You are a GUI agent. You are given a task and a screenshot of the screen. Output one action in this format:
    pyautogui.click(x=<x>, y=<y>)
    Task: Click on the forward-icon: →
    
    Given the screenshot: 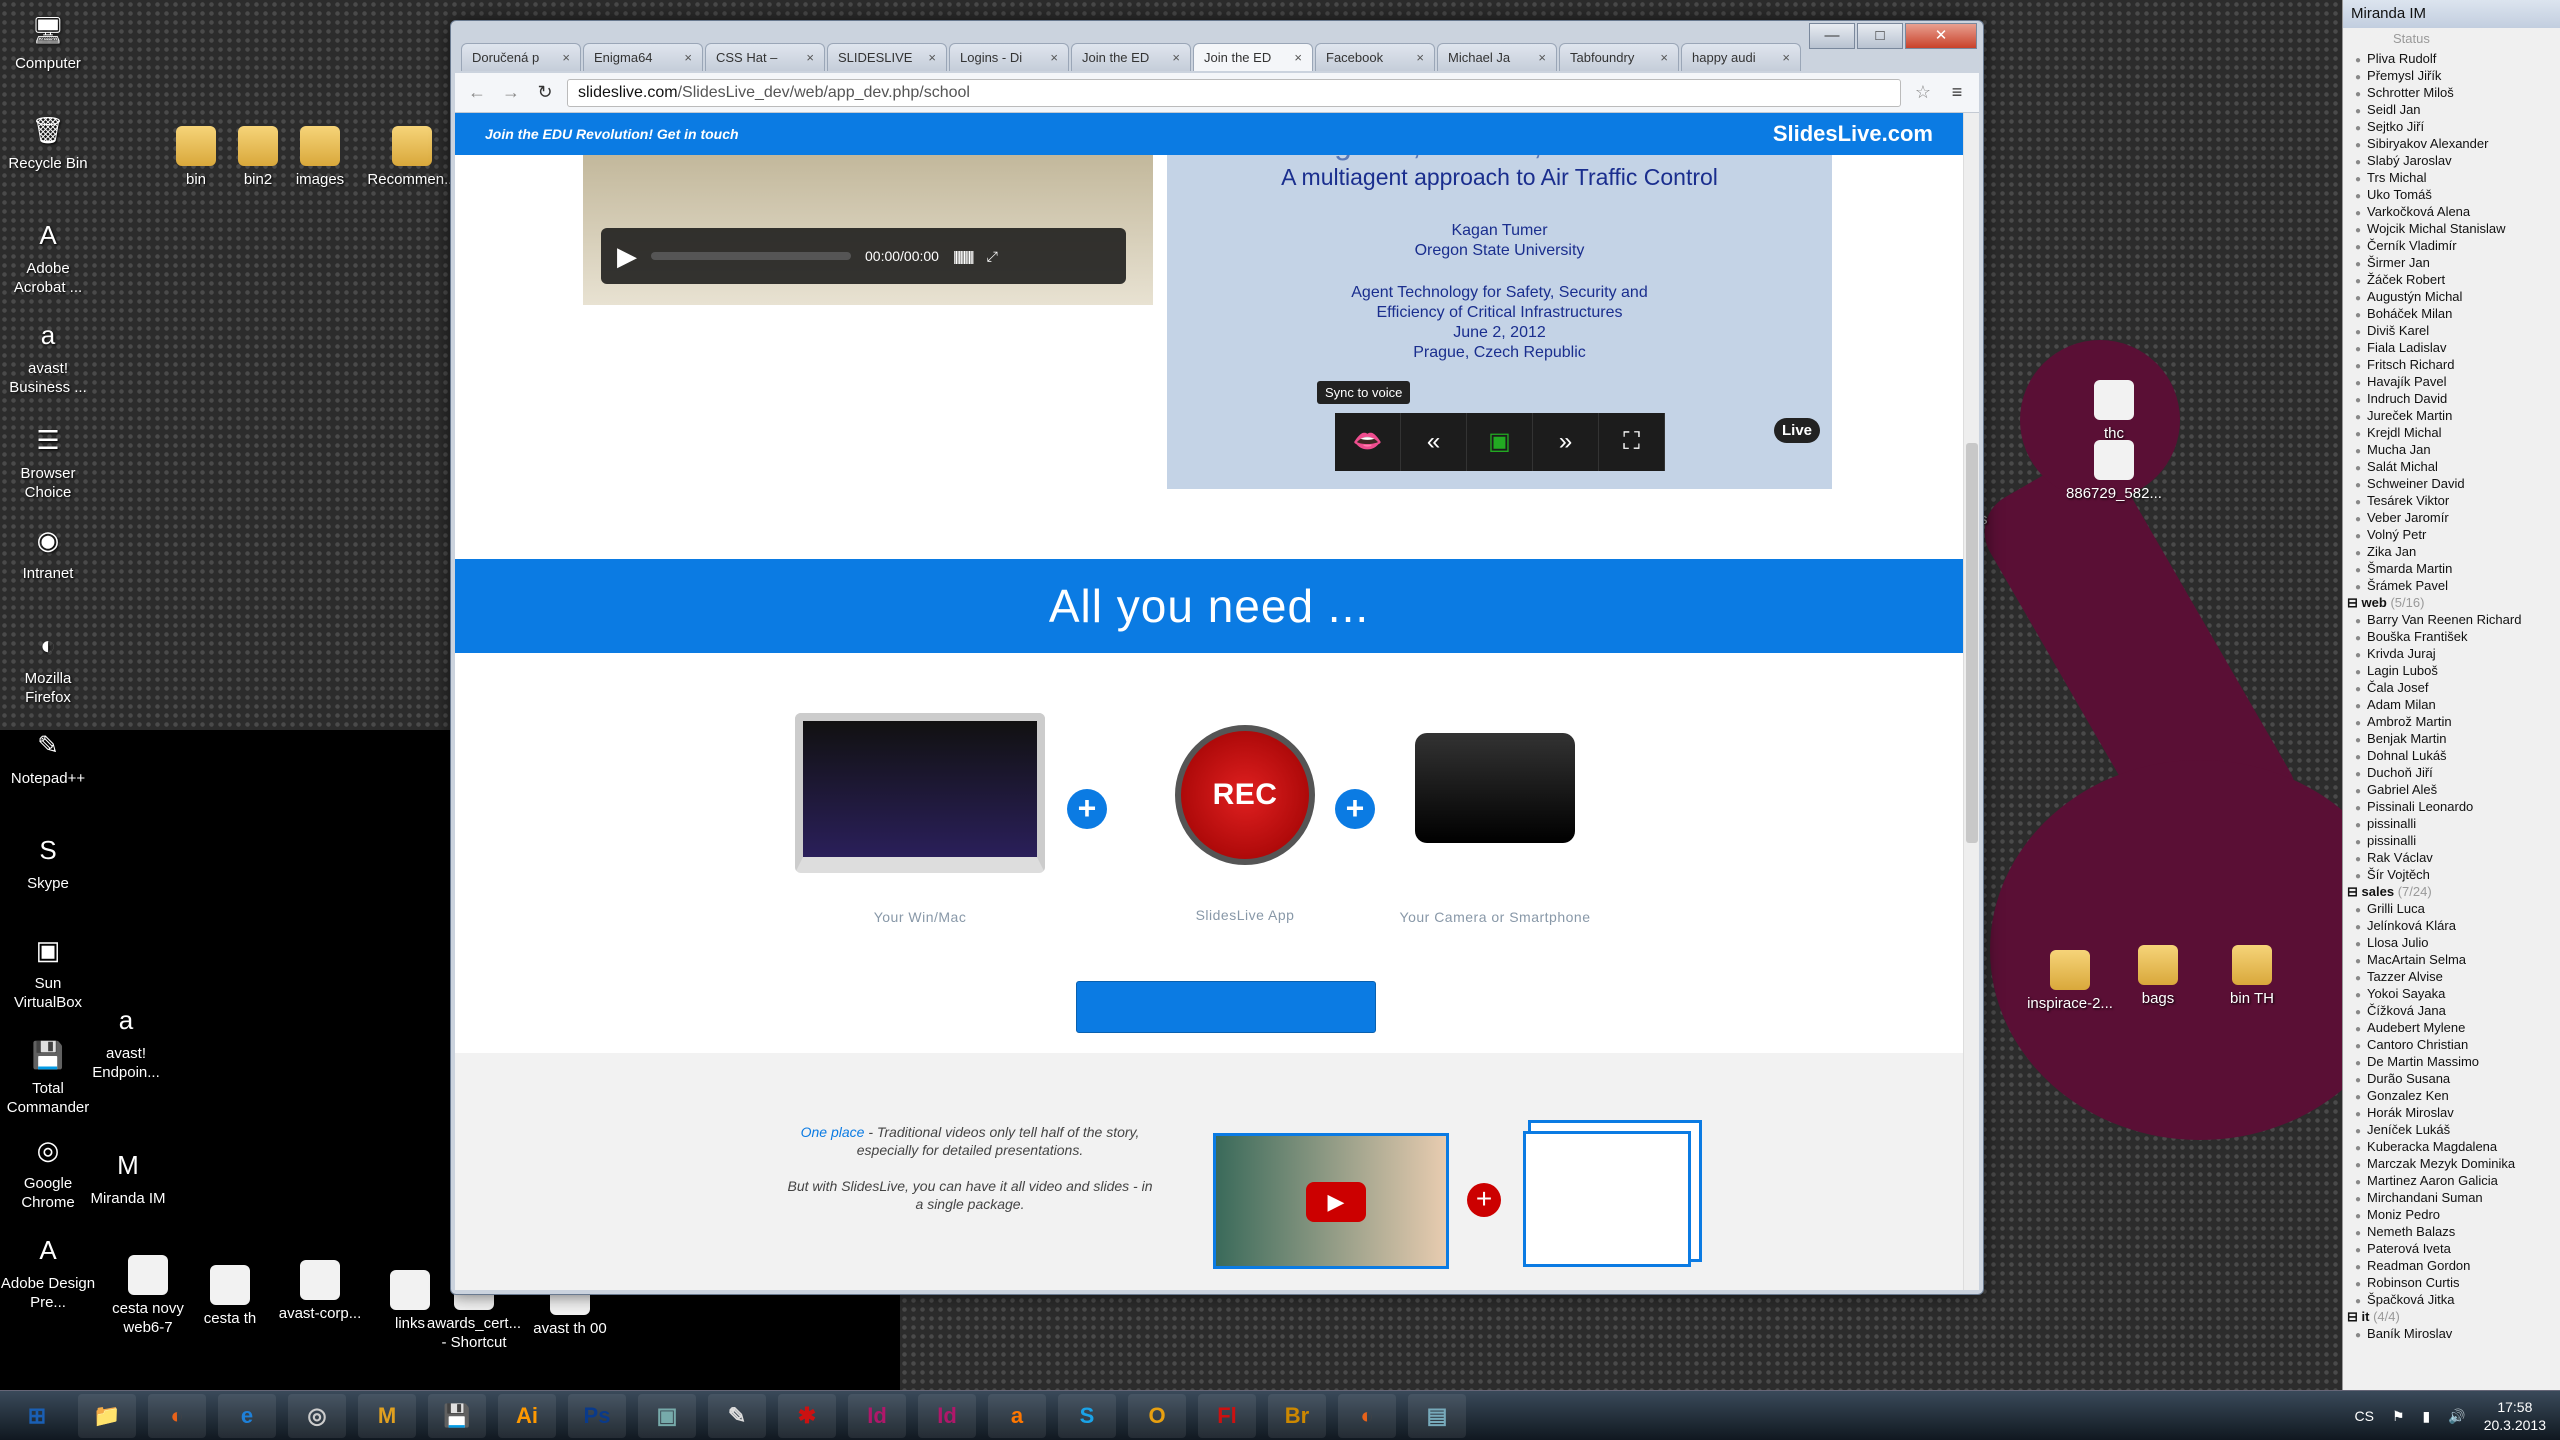 What is the action you would take?
    pyautogui.click(x=511, y=92)
    